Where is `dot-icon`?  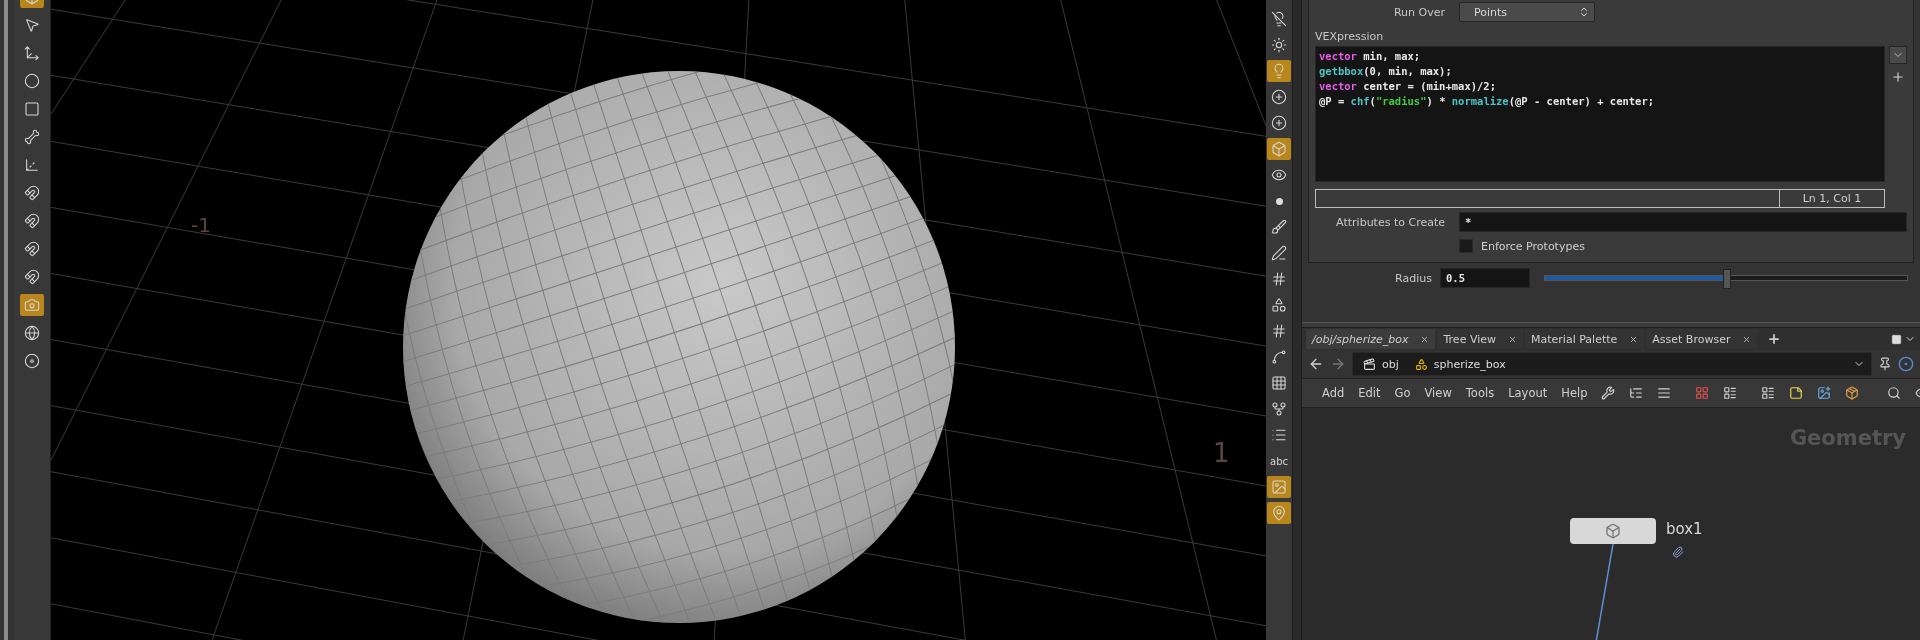 dot-icon is located at coordinates (1279, 201).